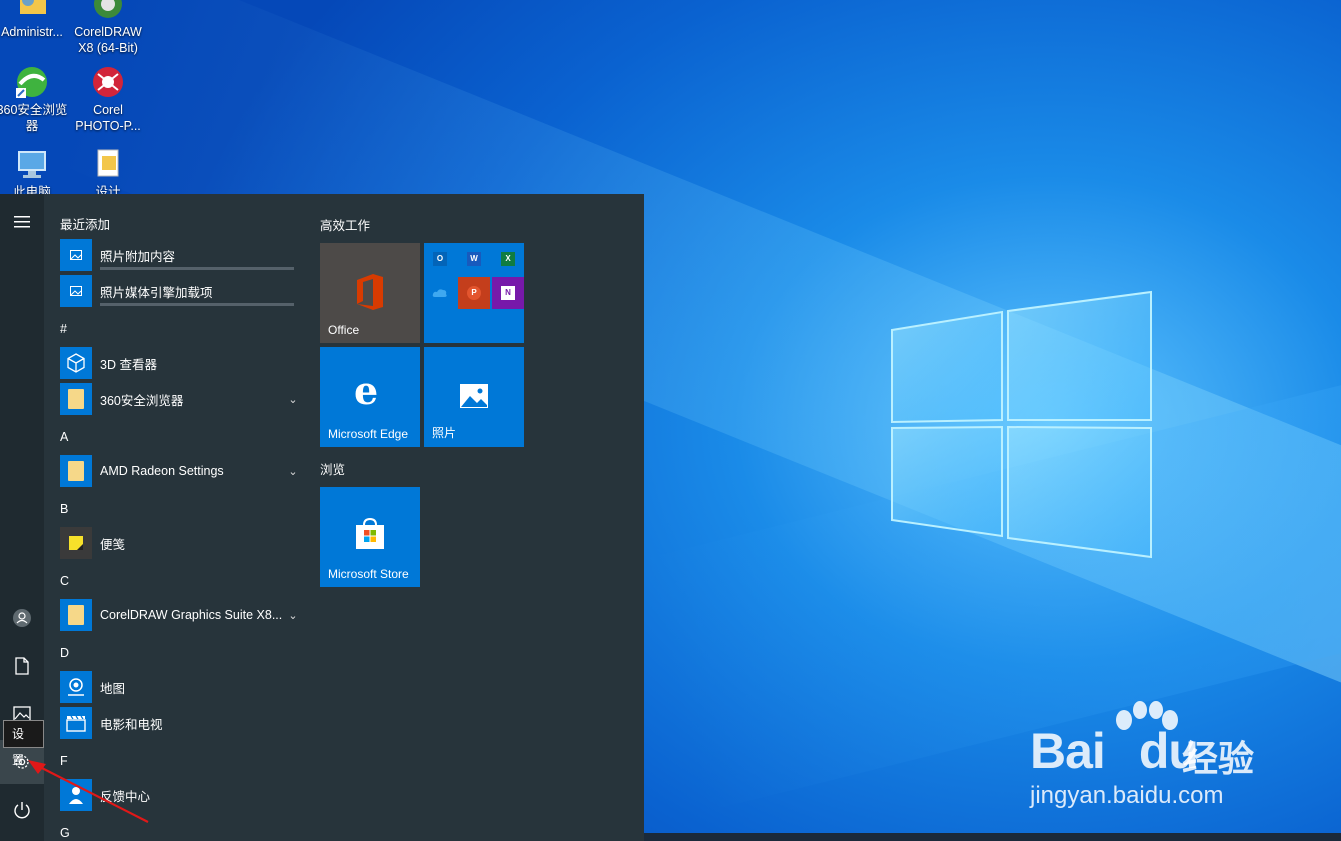  What do you see at coordinates (32, 82) in the screenshot?
I see `browser-360-icon` at bounding box center [32, 82].